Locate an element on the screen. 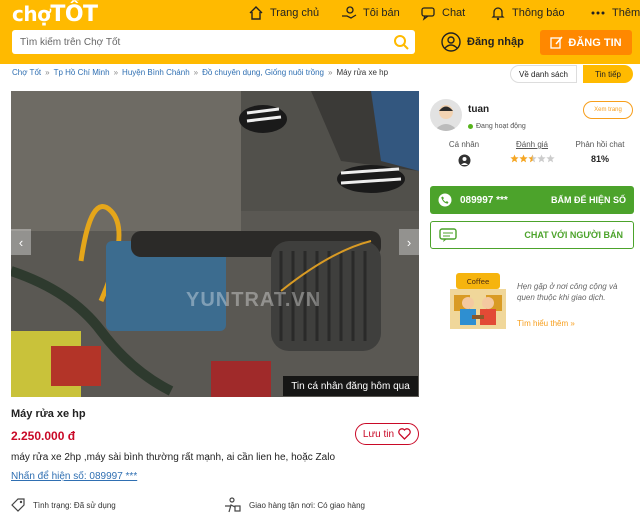 The image size is (640, 519). nav-home: Trang chủ is located at coordinates (283, 13).